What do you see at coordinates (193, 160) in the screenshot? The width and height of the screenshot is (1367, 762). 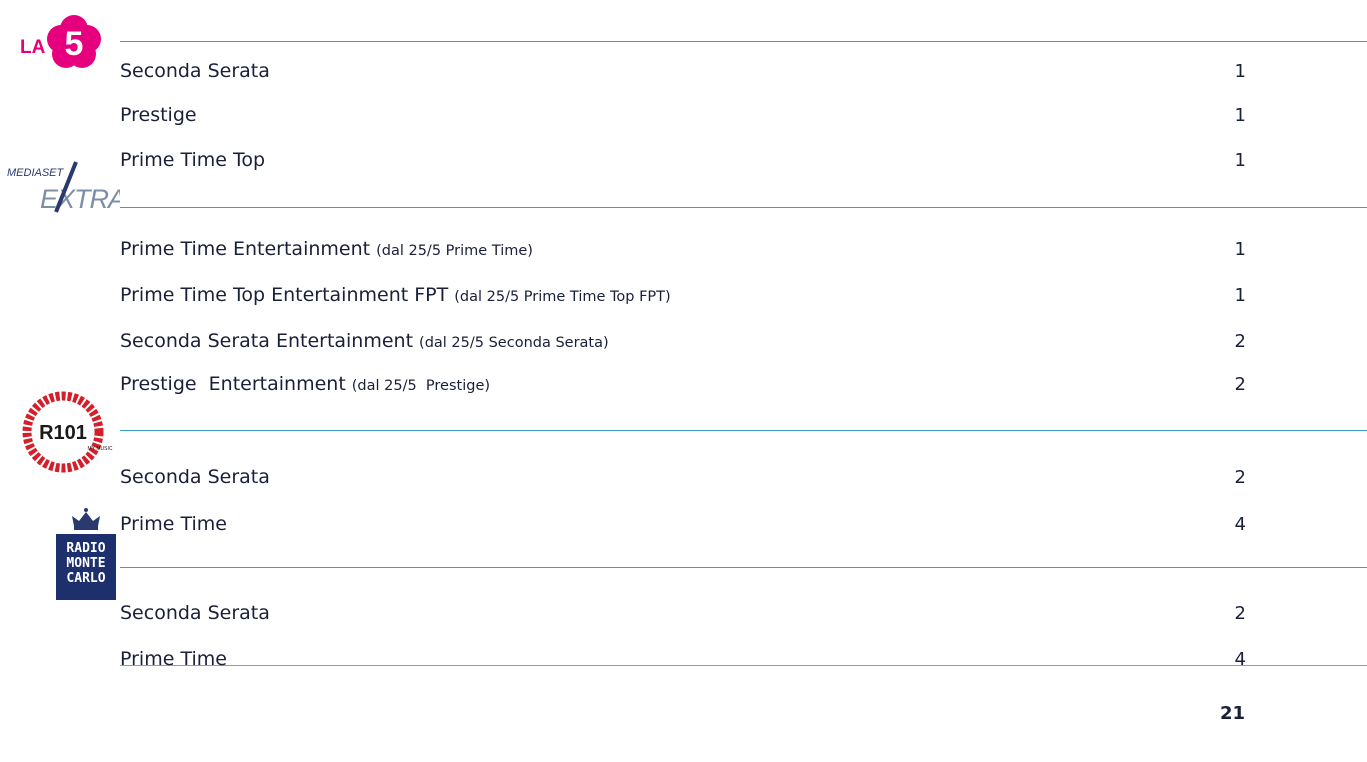 I see `row-label: Prime Time Top` at bounding box center [193, 160].